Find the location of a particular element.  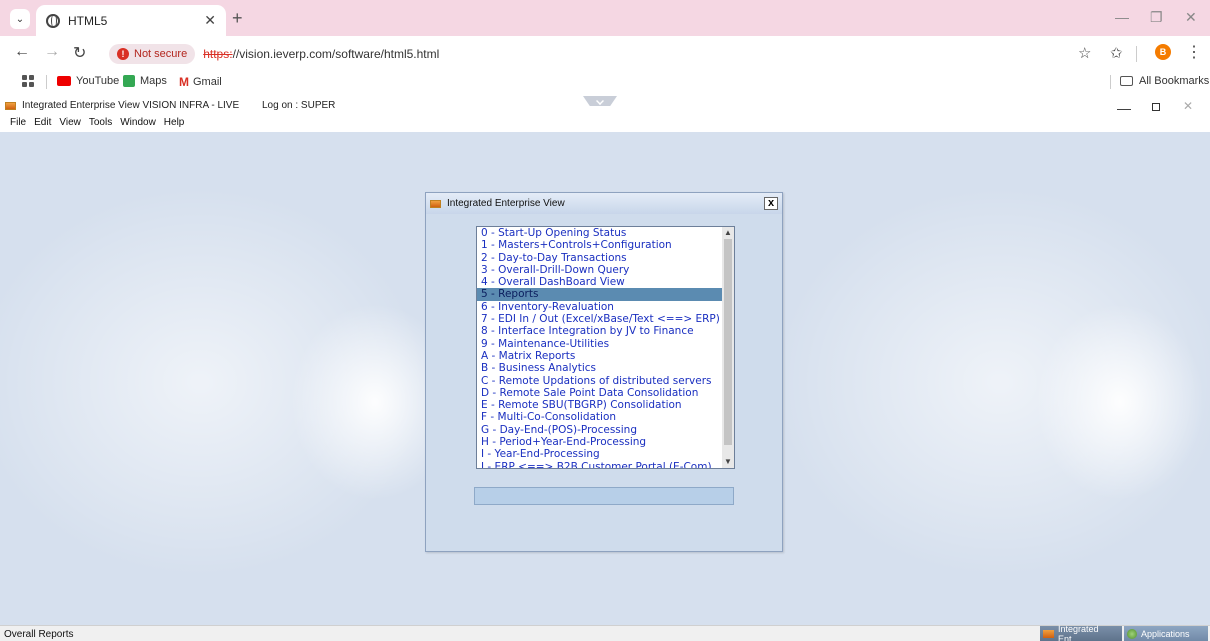

dialog-titlebar: Integrated Enterprise View x is located at coordinates (604, 203).